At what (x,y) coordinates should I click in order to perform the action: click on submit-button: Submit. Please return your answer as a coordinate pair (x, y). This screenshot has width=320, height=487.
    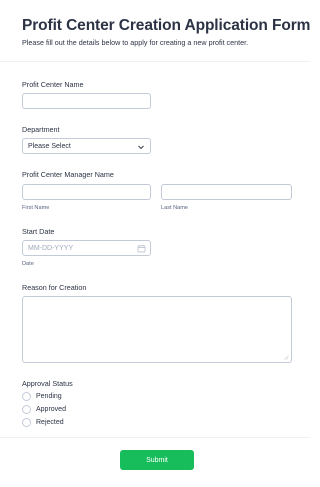
    Looking at the image, I should click on (157, 460).